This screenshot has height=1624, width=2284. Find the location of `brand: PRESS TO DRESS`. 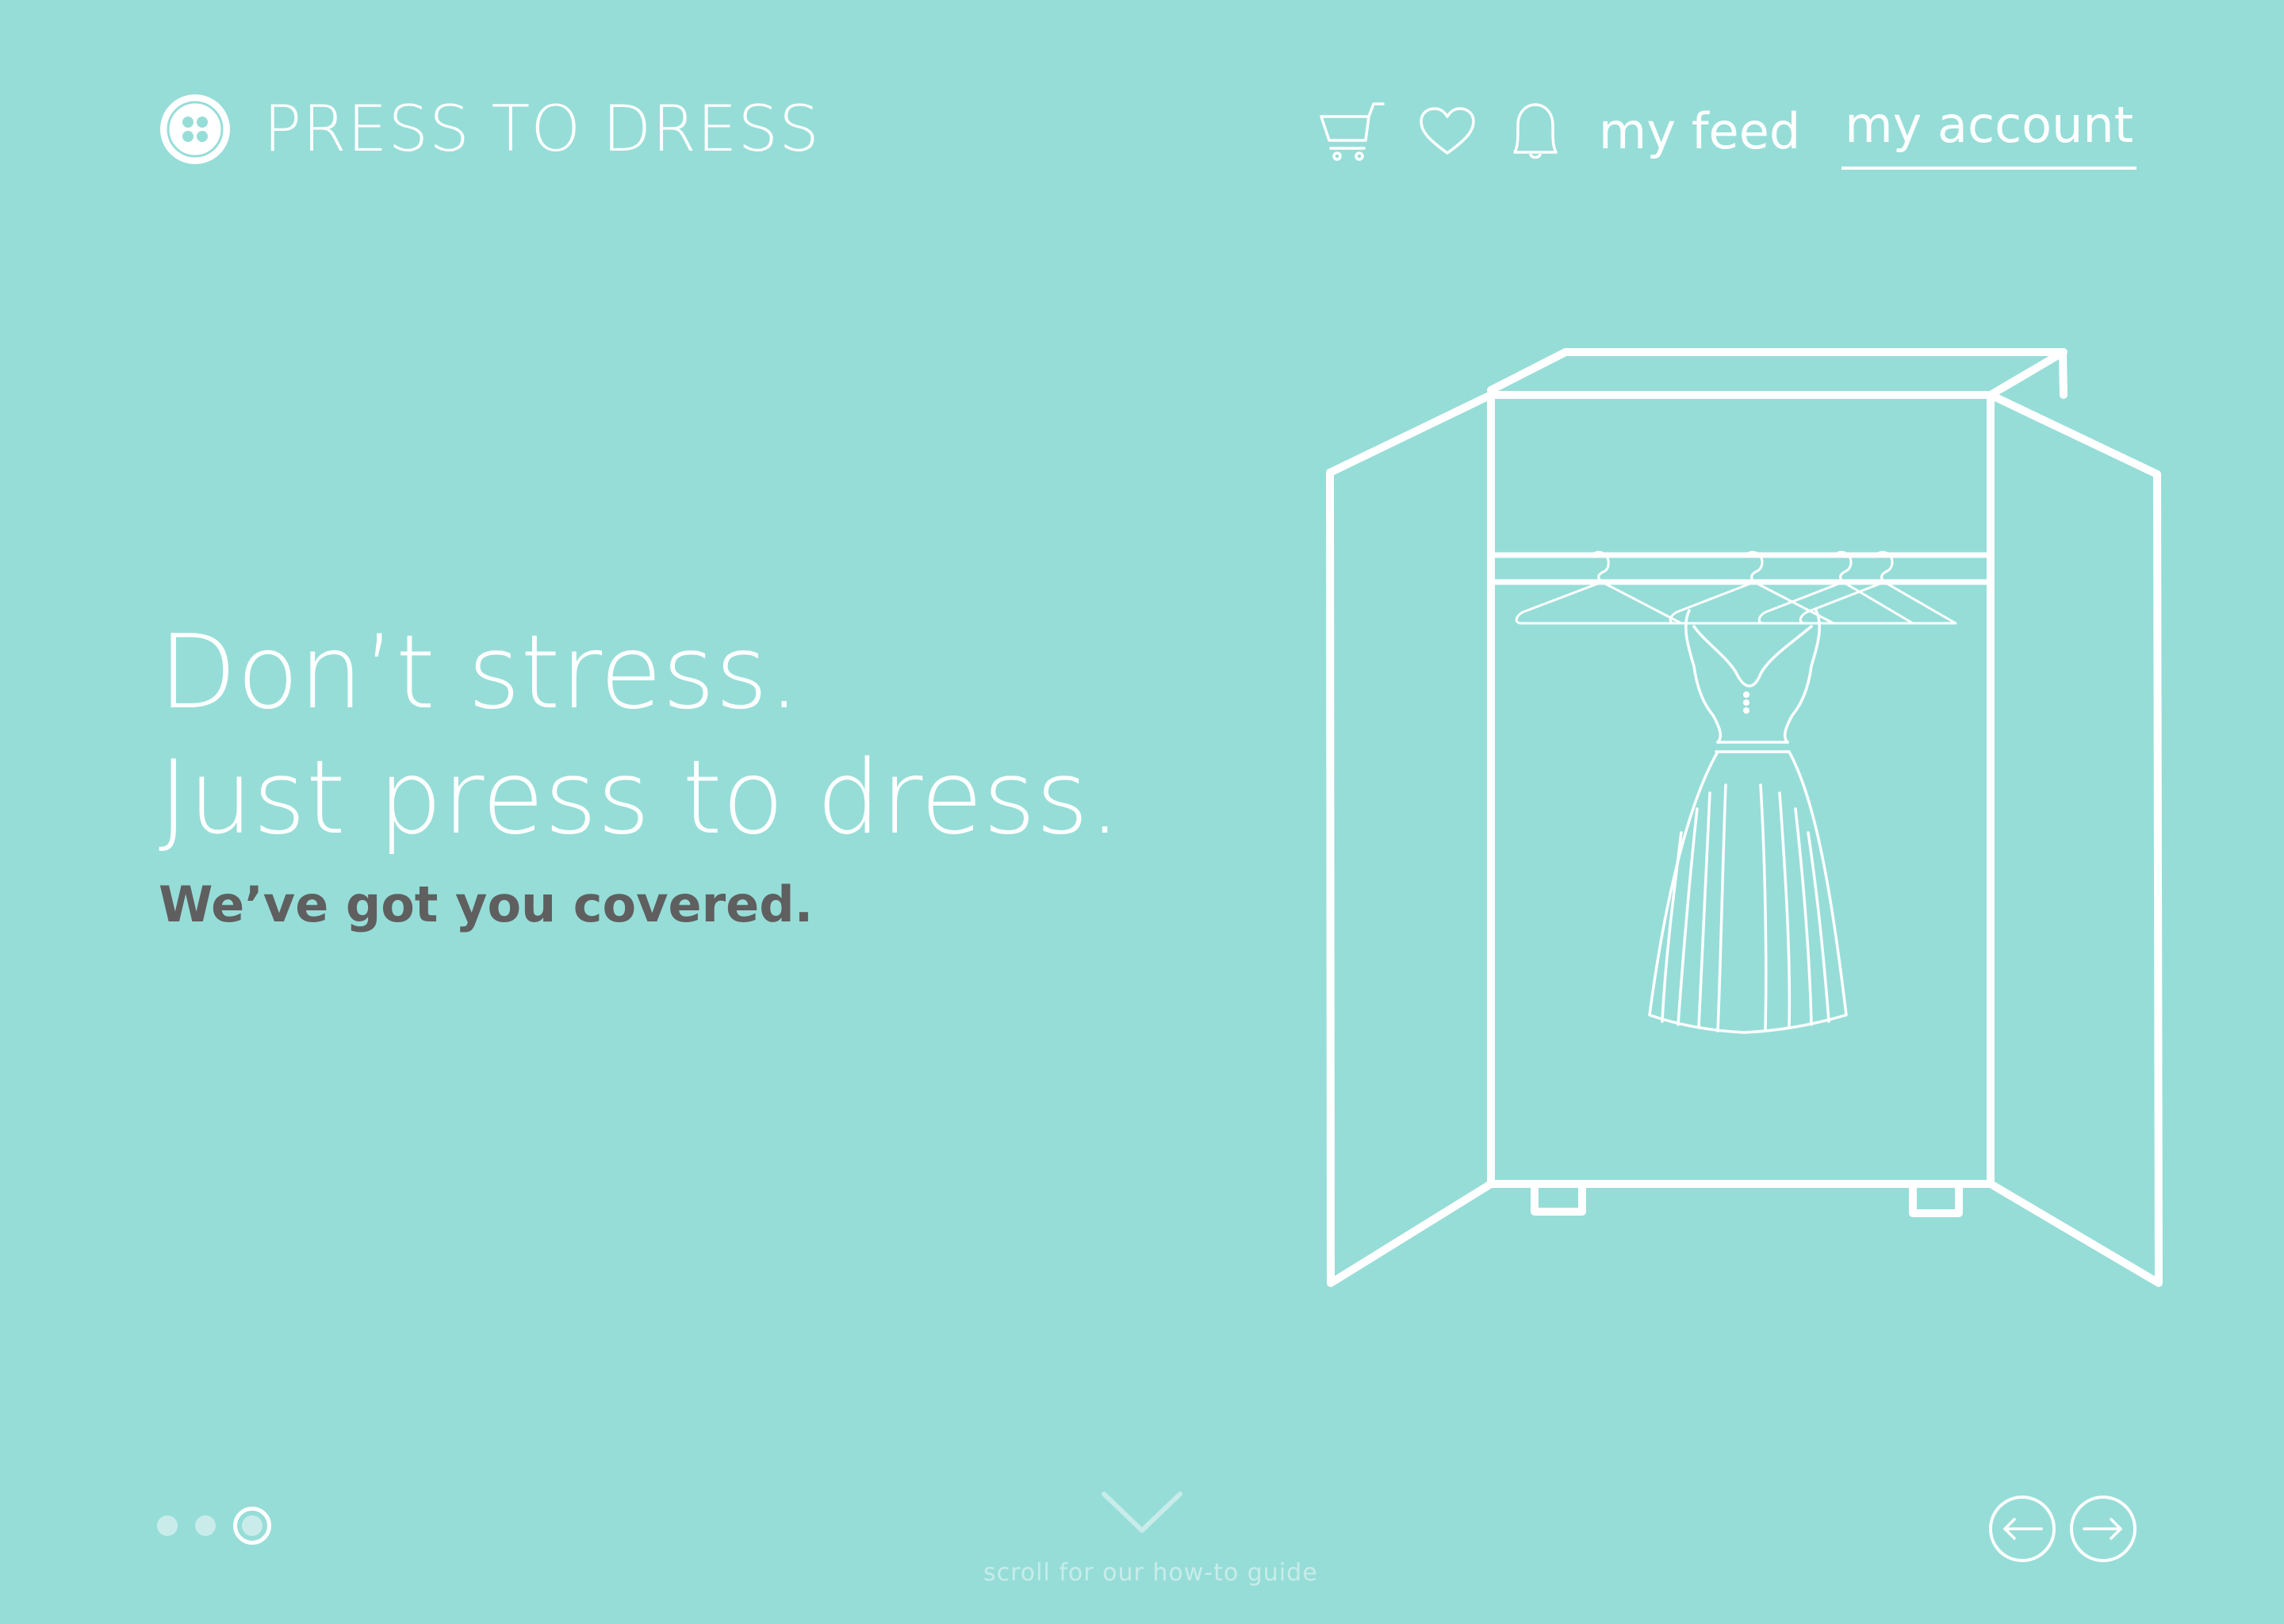

brand: PRESS TO DRESS is located at coordinates (489, 129).